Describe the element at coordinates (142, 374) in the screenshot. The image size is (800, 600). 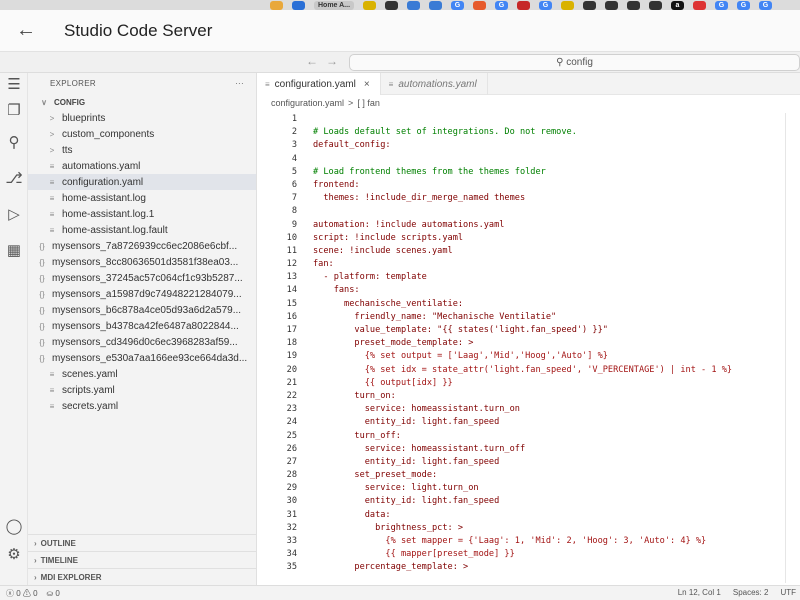
I see `sidebar-item-file: ≡ scenes.yaml` at that location.